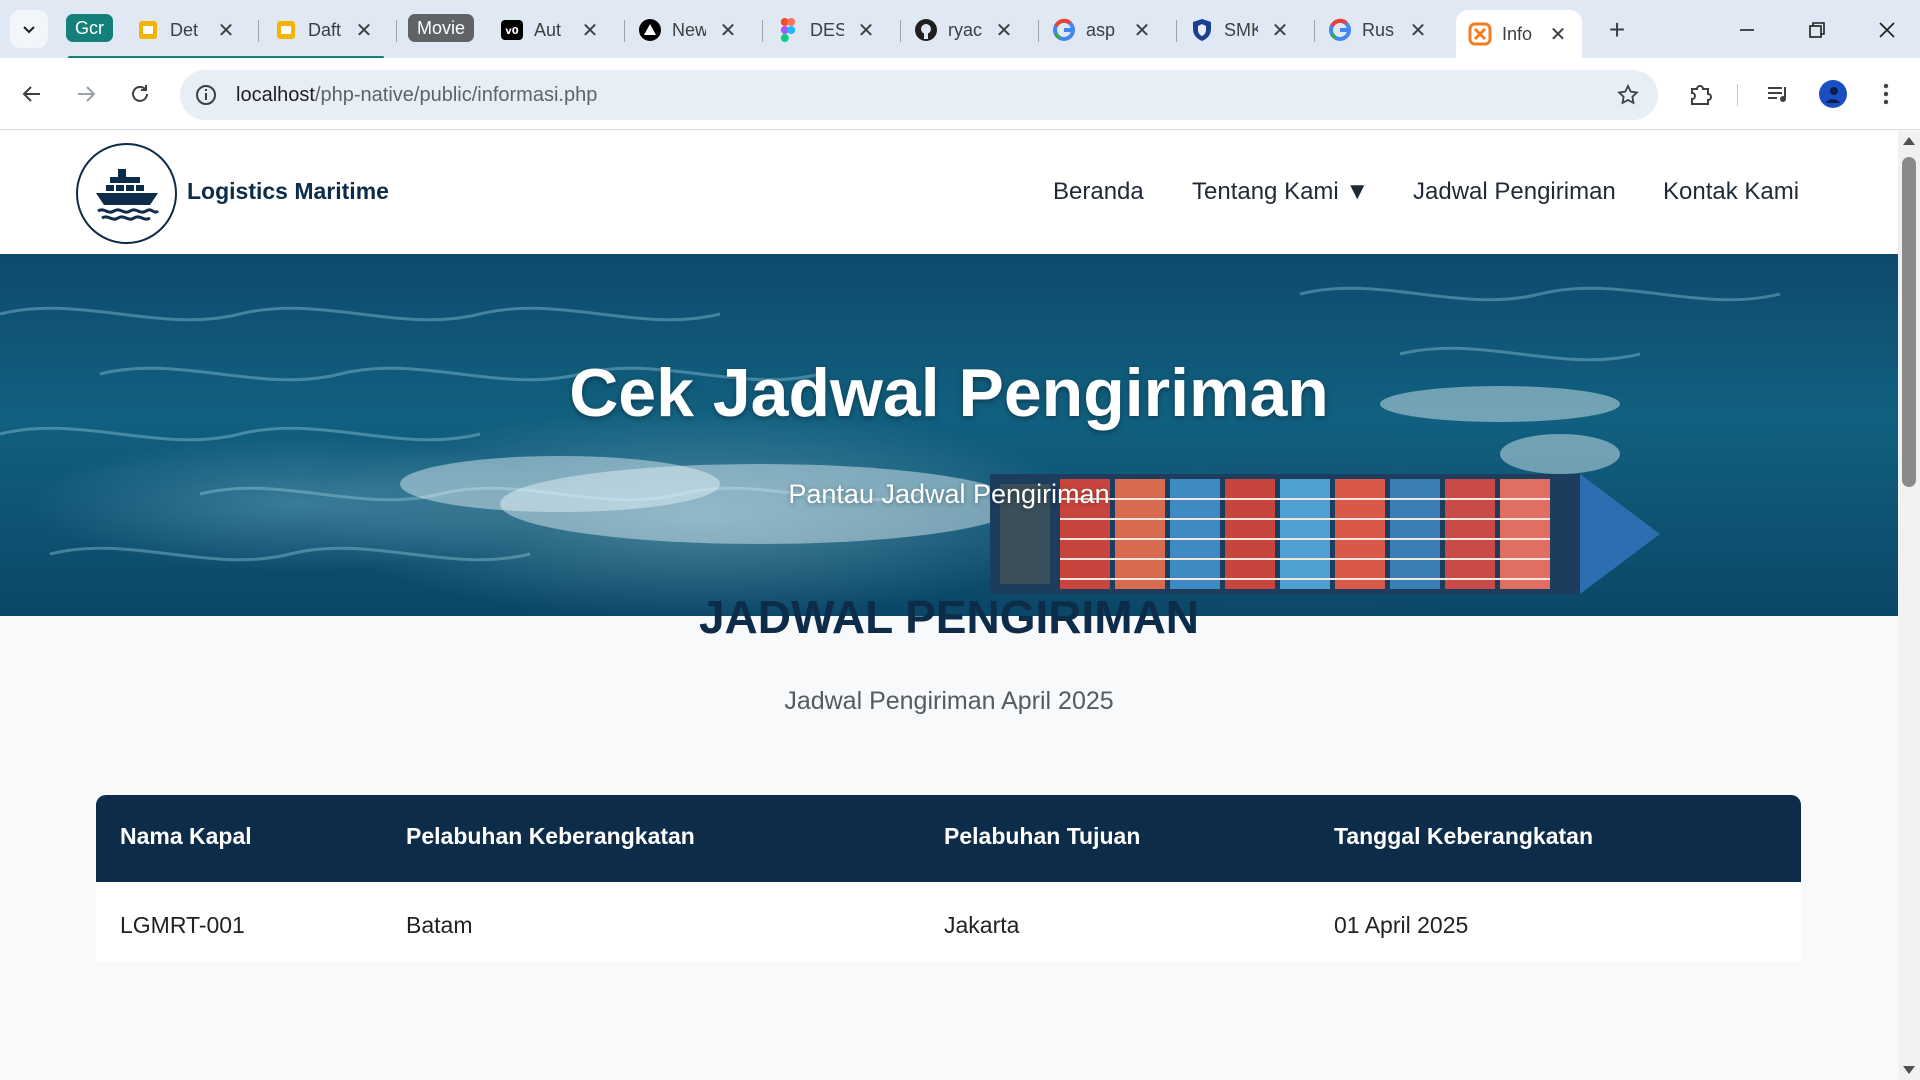  I want to click on hero-subtitle: Pantau Jadwal Pengiriman, so click(949, 494).